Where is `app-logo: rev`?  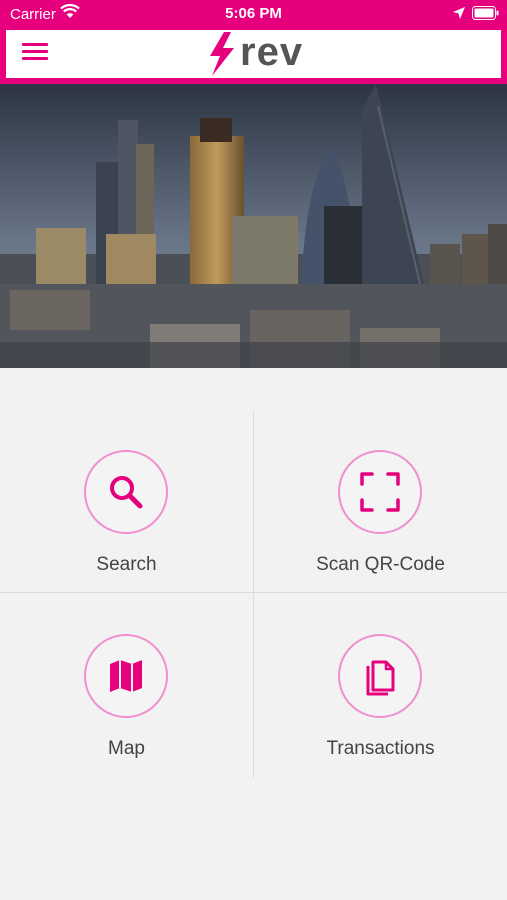 app-logo: rev is located at coordinates (261, 53).